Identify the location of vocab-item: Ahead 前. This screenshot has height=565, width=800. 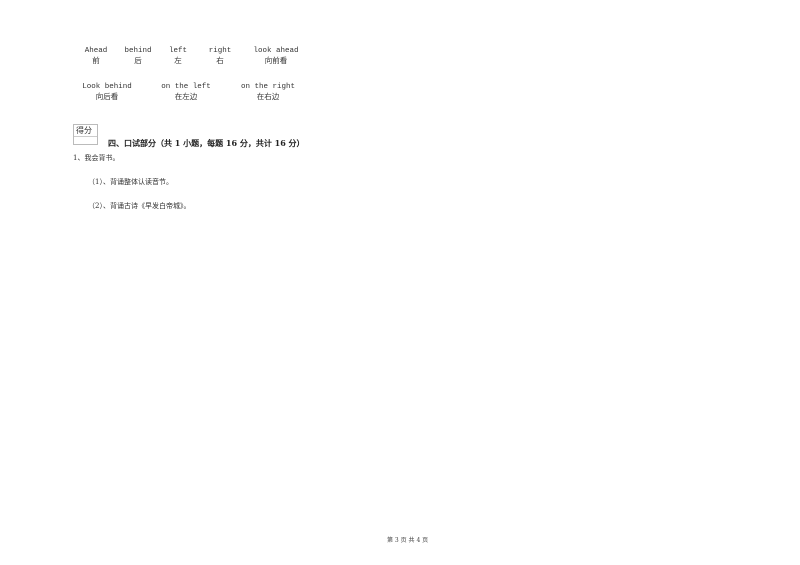
(96, 56).